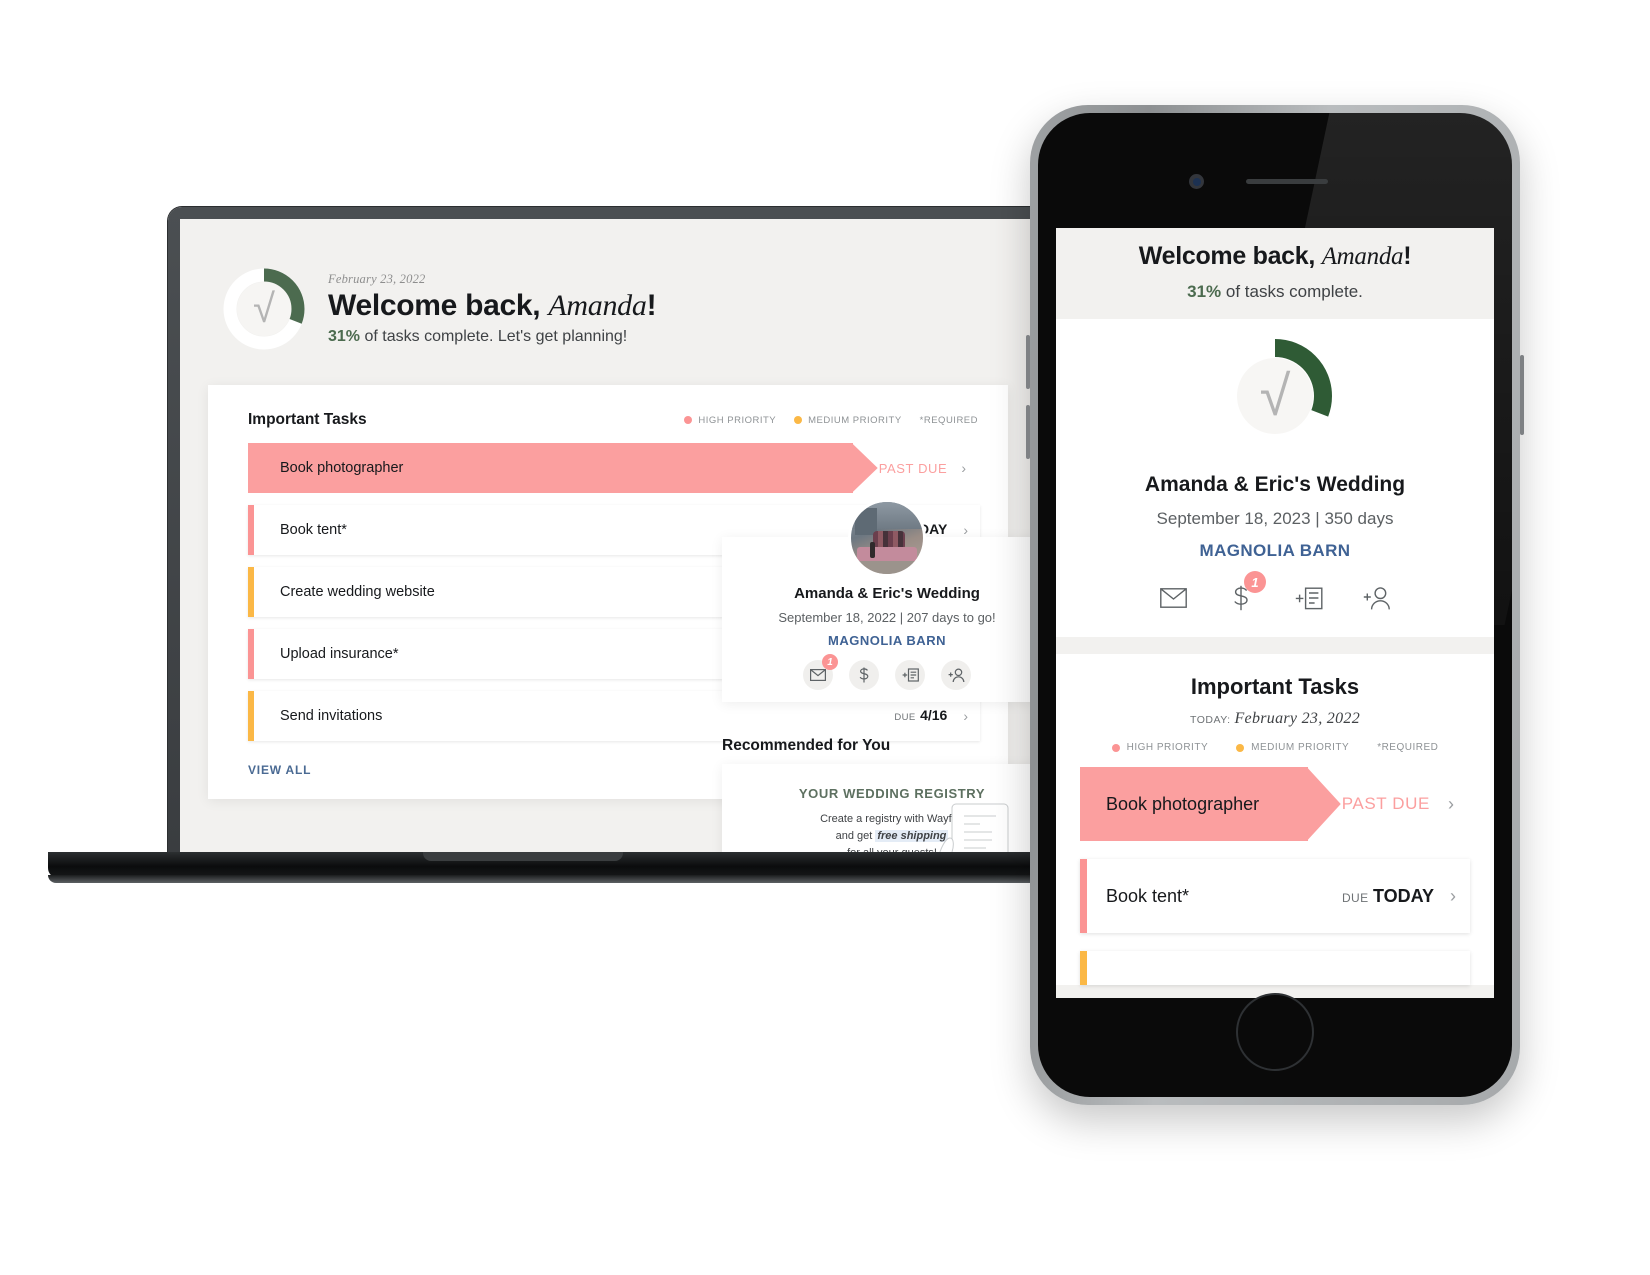  I want to click on envelope-icon, so click(1173, 598).